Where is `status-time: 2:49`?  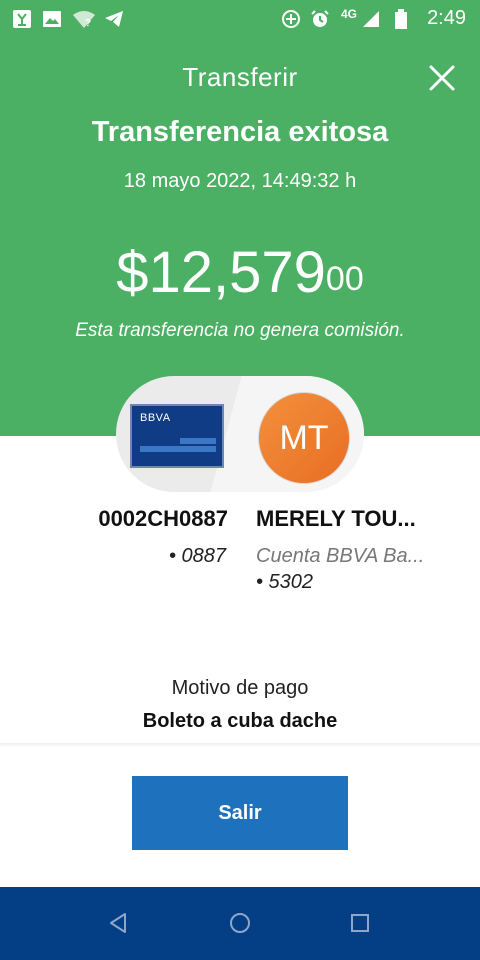
status-time: 2:49 is located at coordinates (446, 18).